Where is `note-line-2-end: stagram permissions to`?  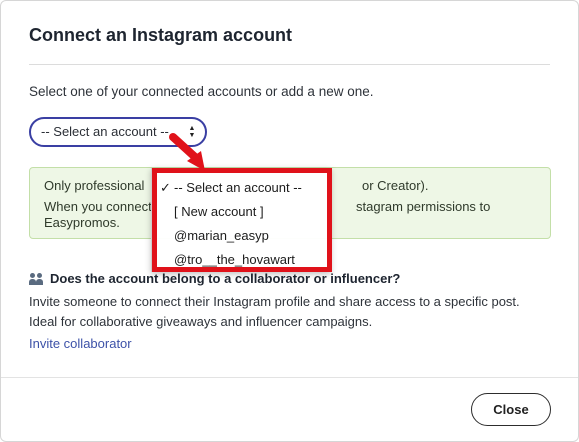 note-line-2-end: stagram permissions to is located at coordinates (423, 206).